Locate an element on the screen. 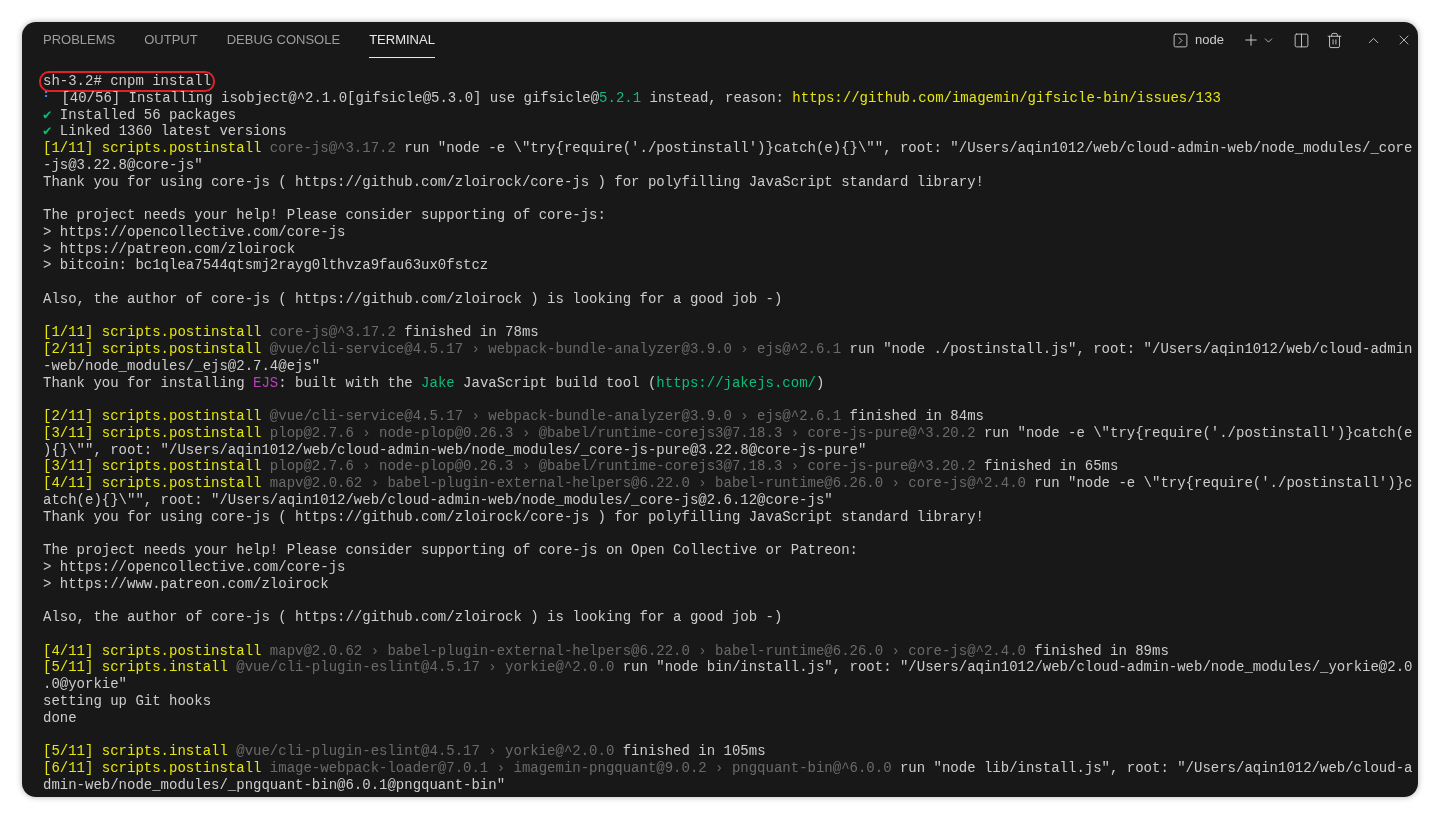 The width and height of the screenshot is (1440, 819). terminal-line: [1/11] scripts.postinstall core-js@^3.17.2 finished in 78ms is located at coordinates (291, 332).